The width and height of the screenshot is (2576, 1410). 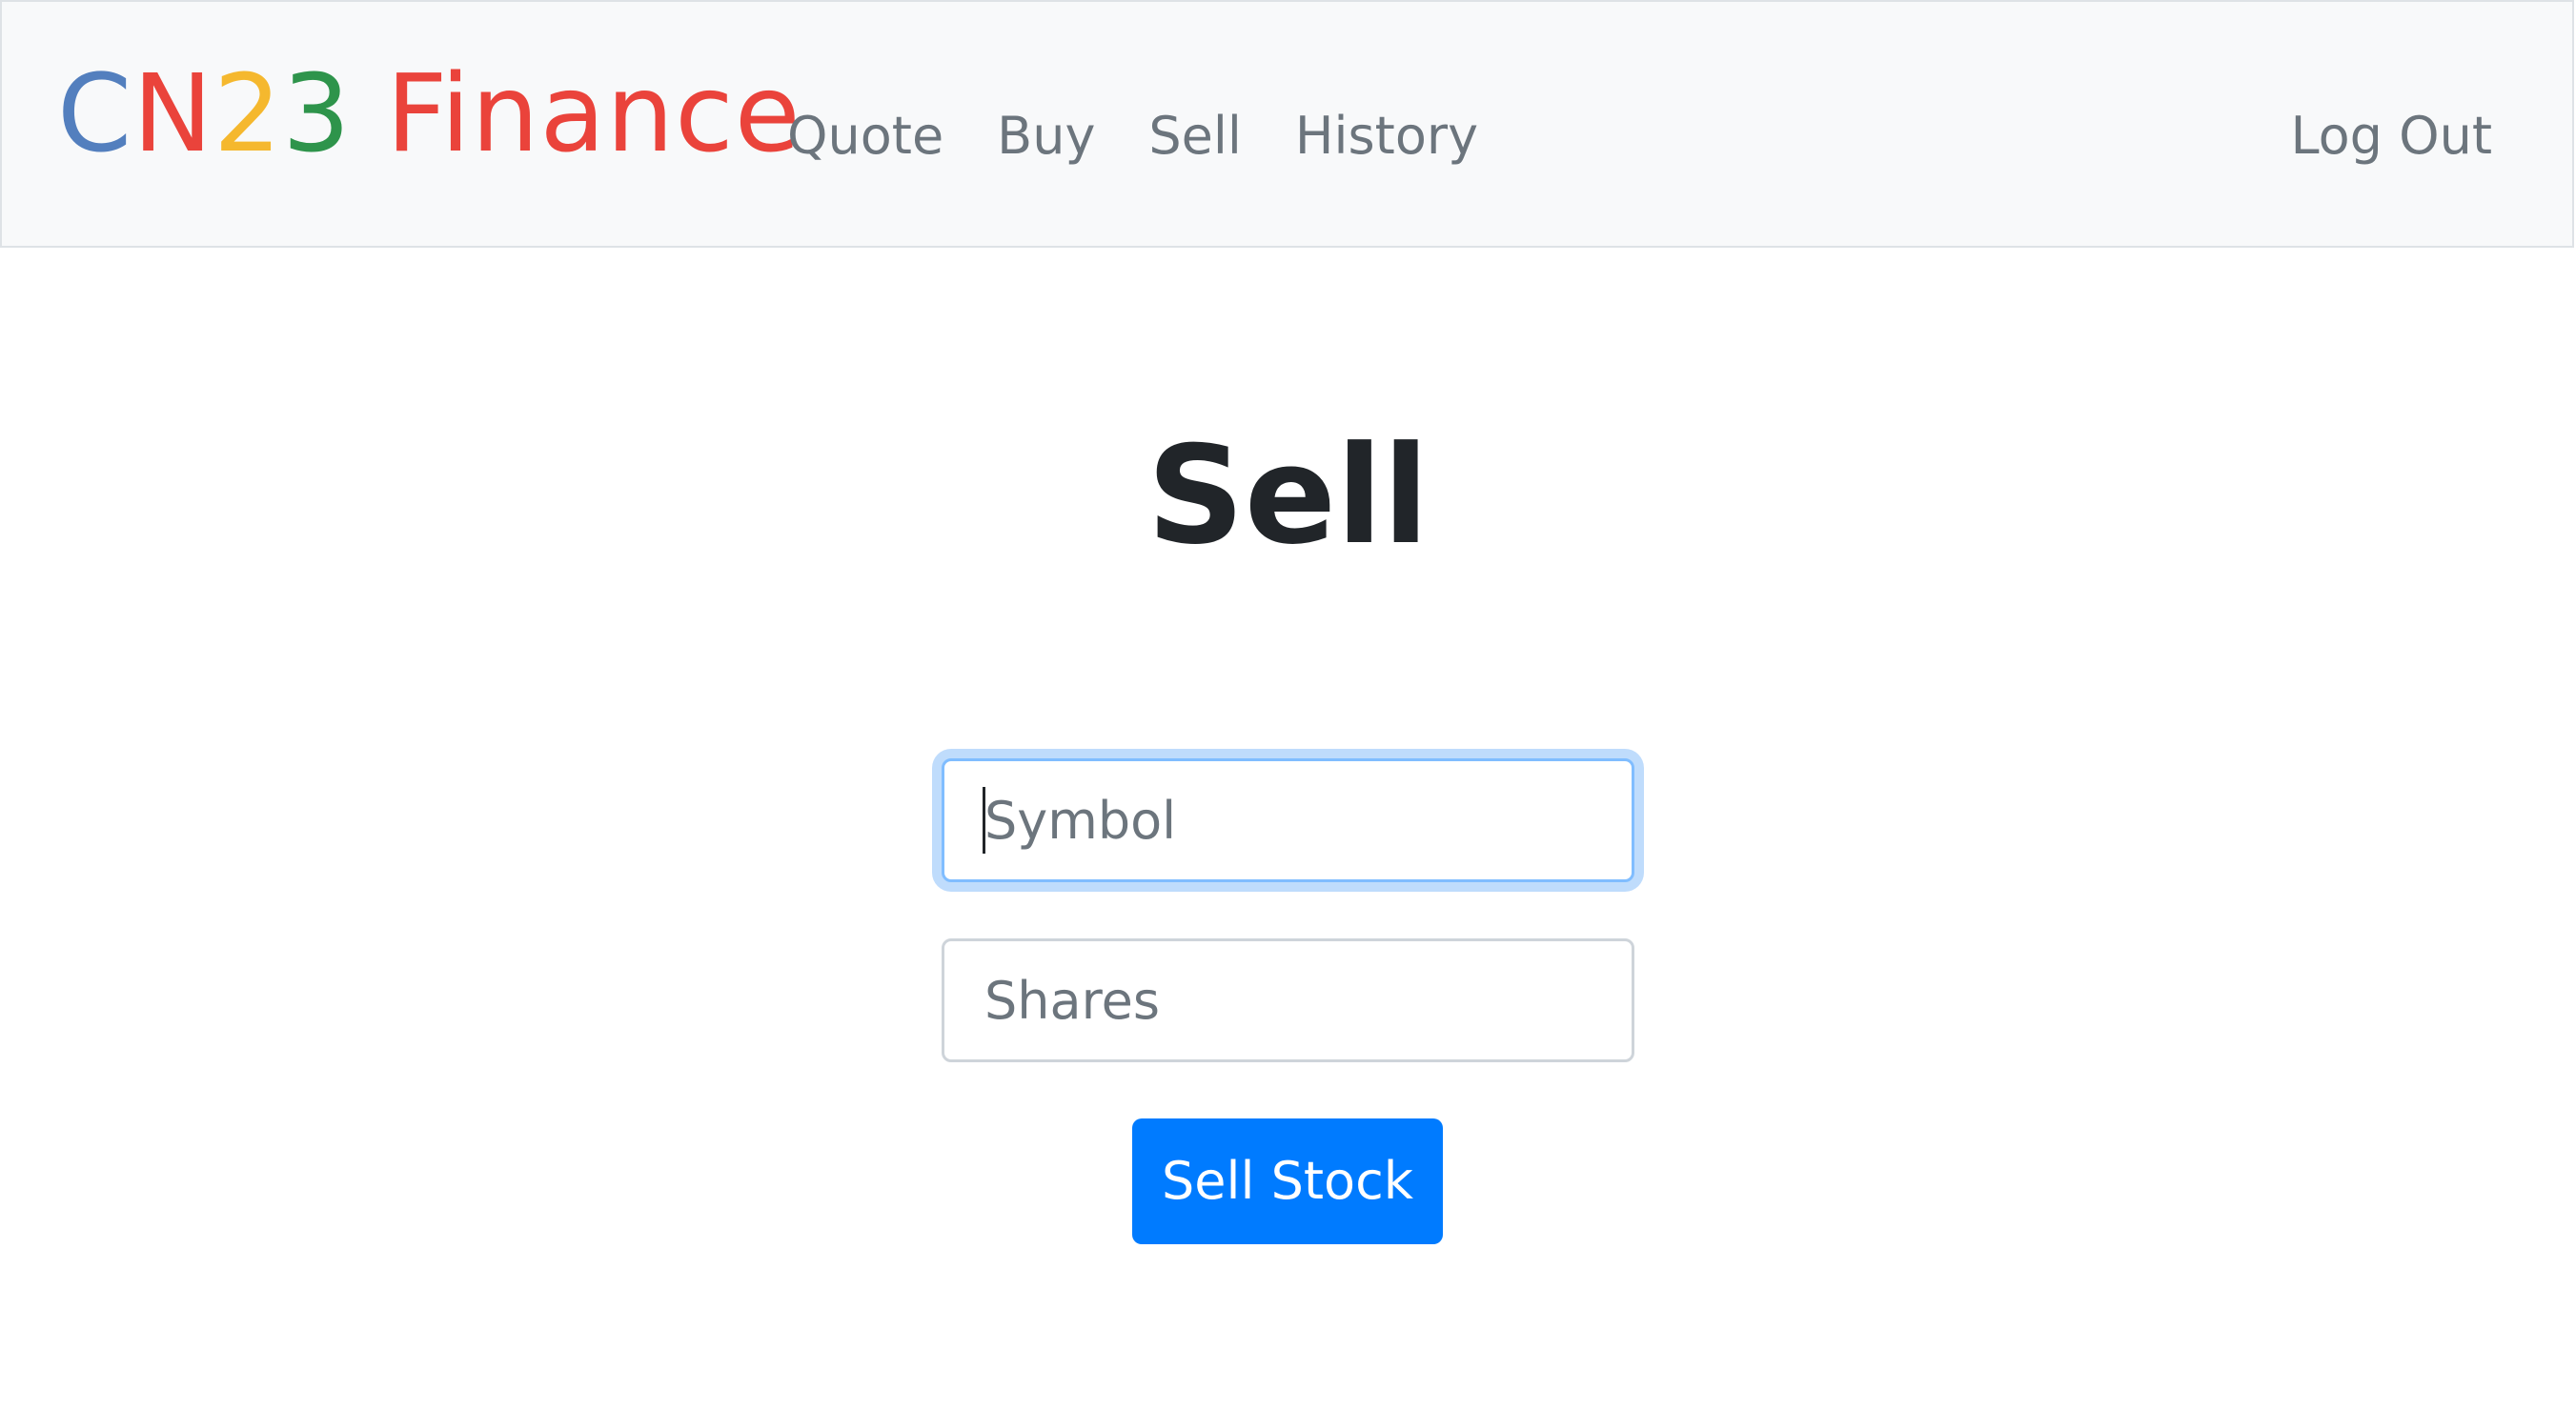 What do you see at coordinates (172, 114) in the screenshot?
I see `brand-letter-n: N` at bounding box center [172, 114].